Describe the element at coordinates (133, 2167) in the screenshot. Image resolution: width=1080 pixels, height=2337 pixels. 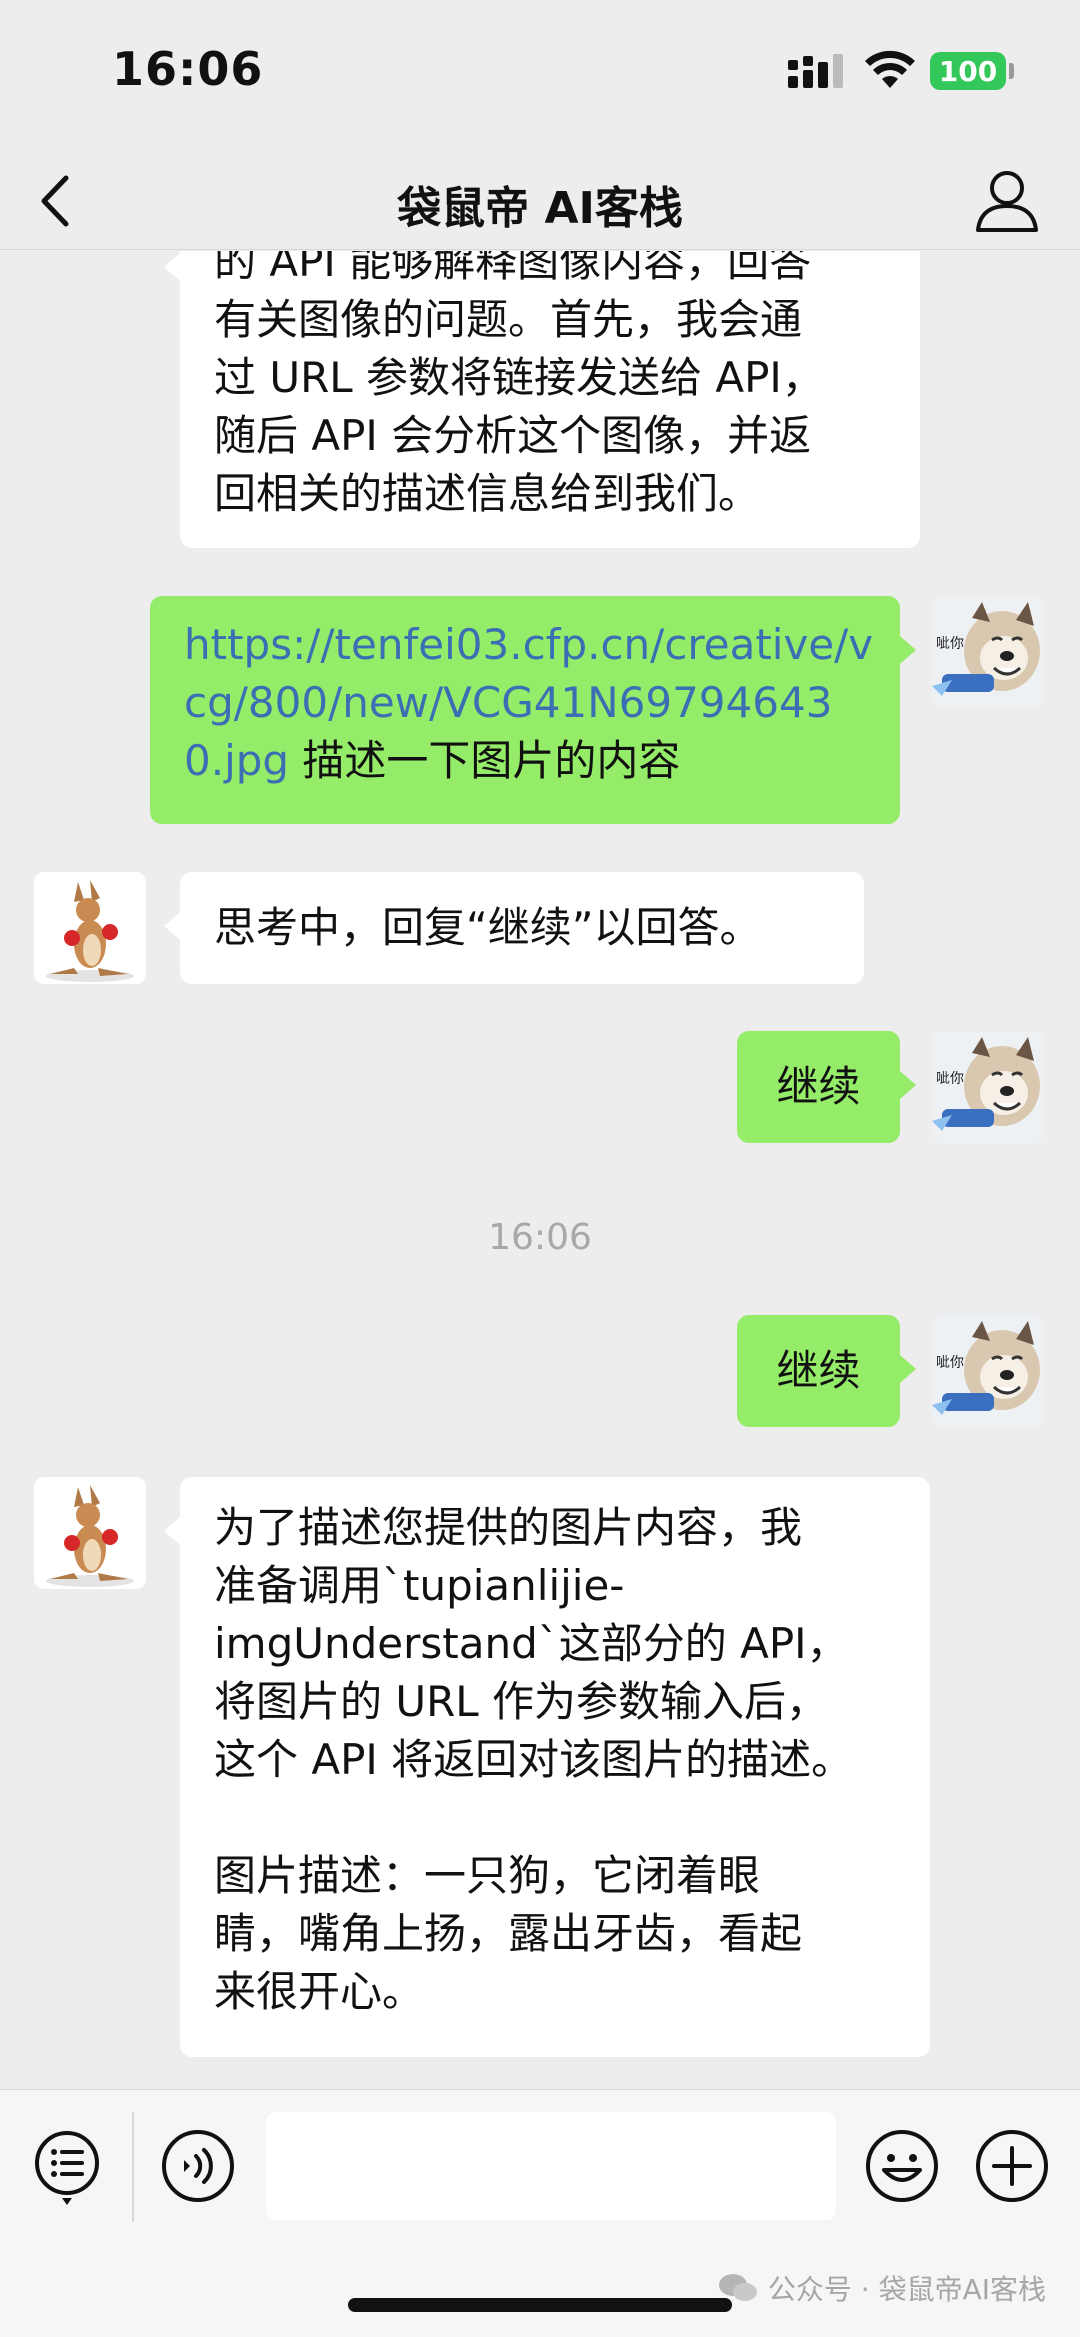
I see `toolbar-divider` at that location.